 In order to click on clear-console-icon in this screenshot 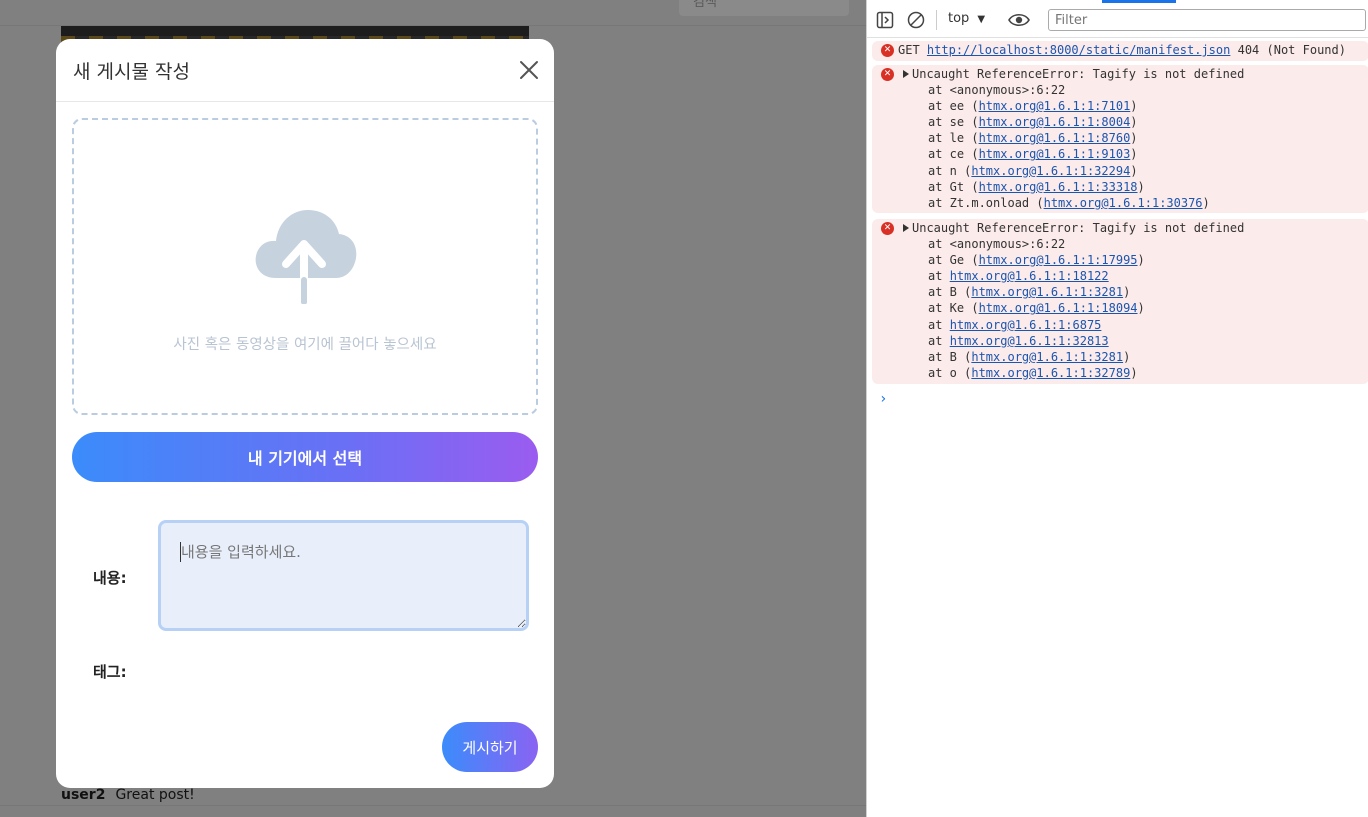, I will do `click(916, 20)`.